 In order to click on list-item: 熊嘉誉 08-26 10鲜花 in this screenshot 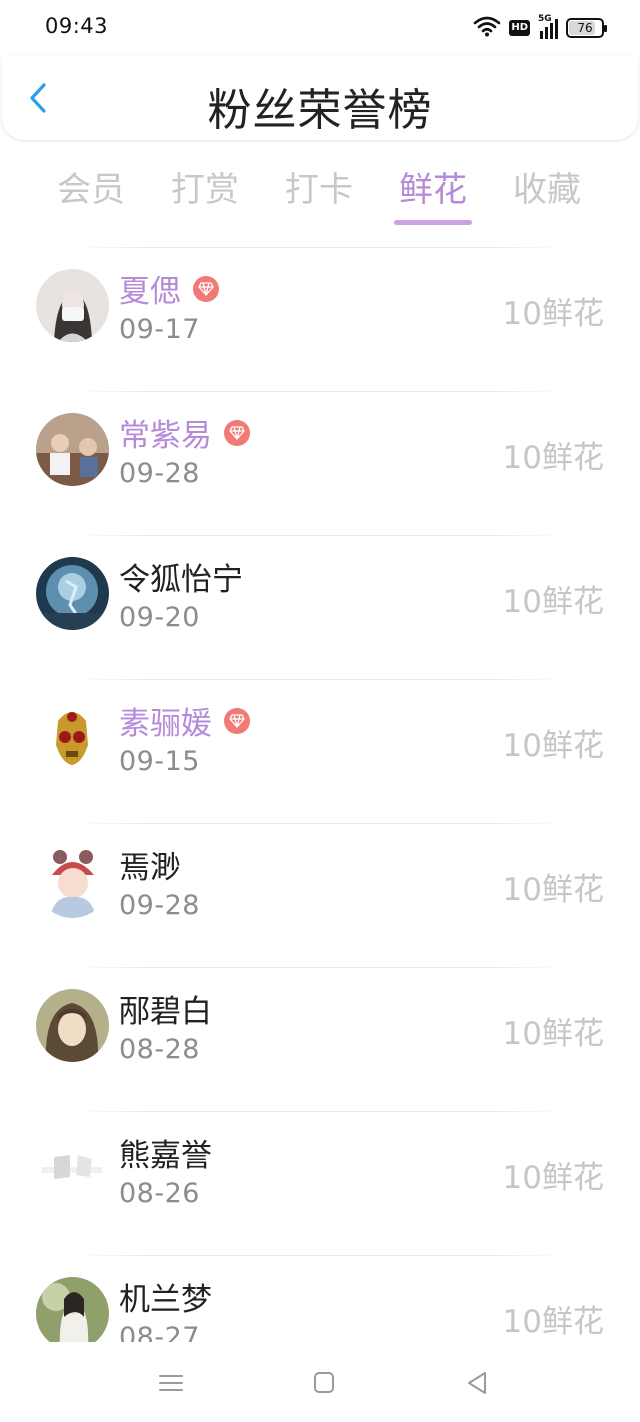, I will do `click(320, 1176)`.